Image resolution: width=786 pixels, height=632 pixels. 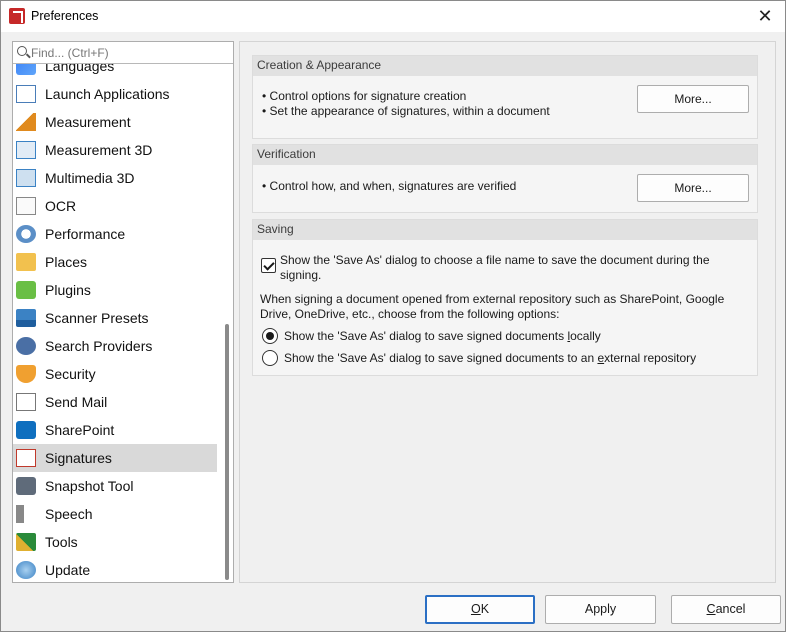 I want to click on search-box, so click(x=123, y=53).